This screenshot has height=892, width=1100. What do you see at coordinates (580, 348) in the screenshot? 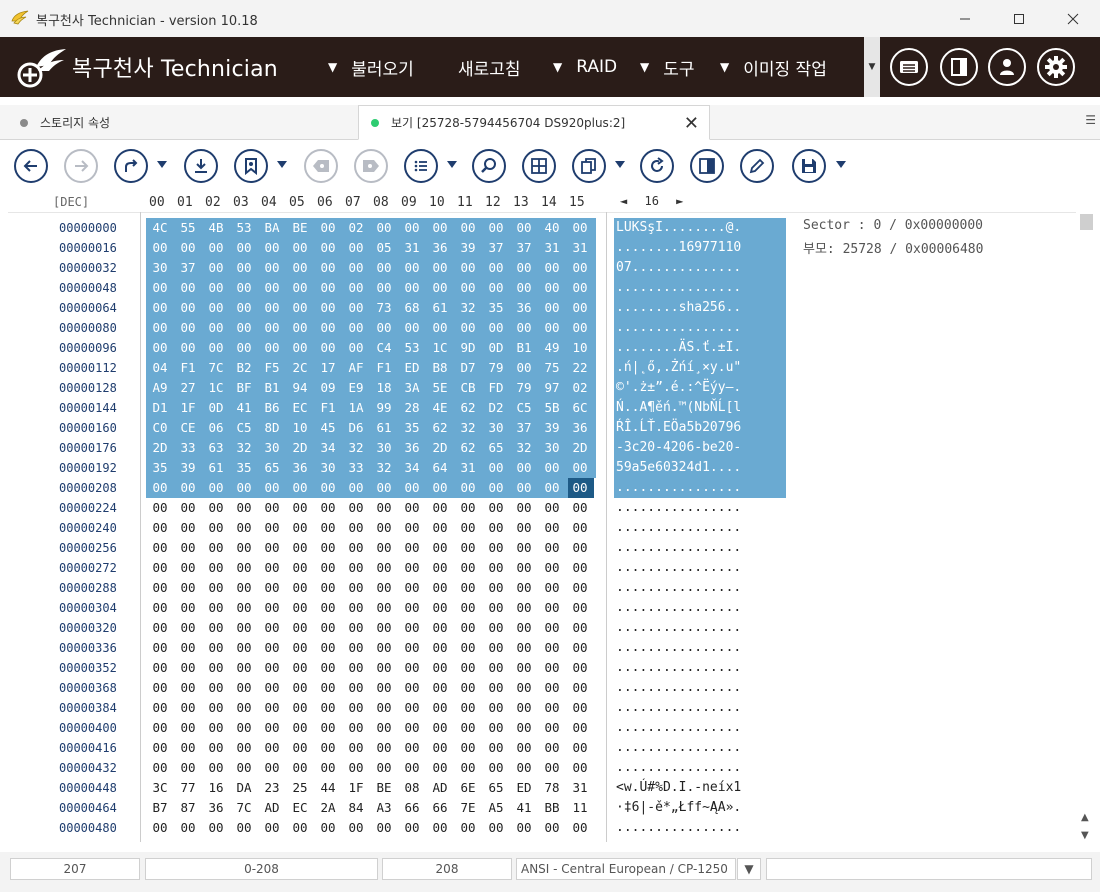
I see `hex-byte: 10` at bounding box center [580, 348].